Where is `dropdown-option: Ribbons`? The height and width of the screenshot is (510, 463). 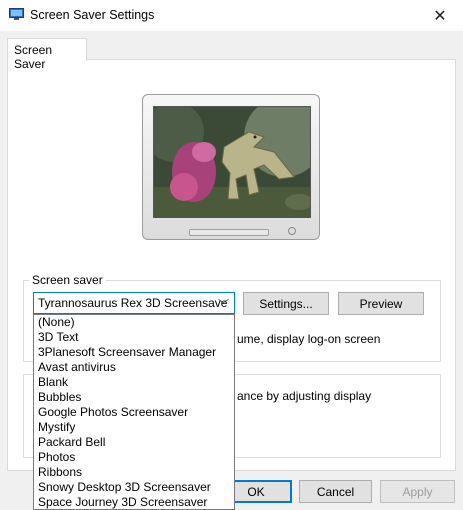 dropdown-option: Ribbons is located at coordinates (134, 472).